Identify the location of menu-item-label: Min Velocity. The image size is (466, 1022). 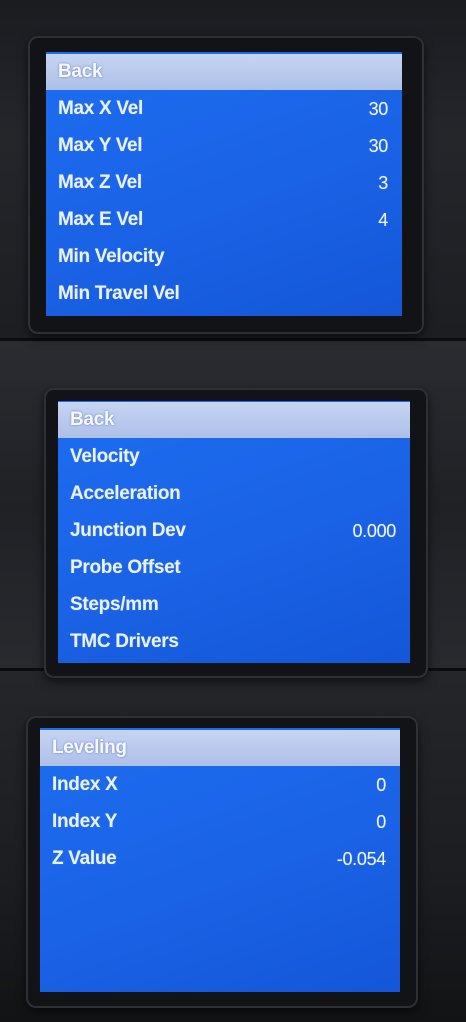
(111, 256).